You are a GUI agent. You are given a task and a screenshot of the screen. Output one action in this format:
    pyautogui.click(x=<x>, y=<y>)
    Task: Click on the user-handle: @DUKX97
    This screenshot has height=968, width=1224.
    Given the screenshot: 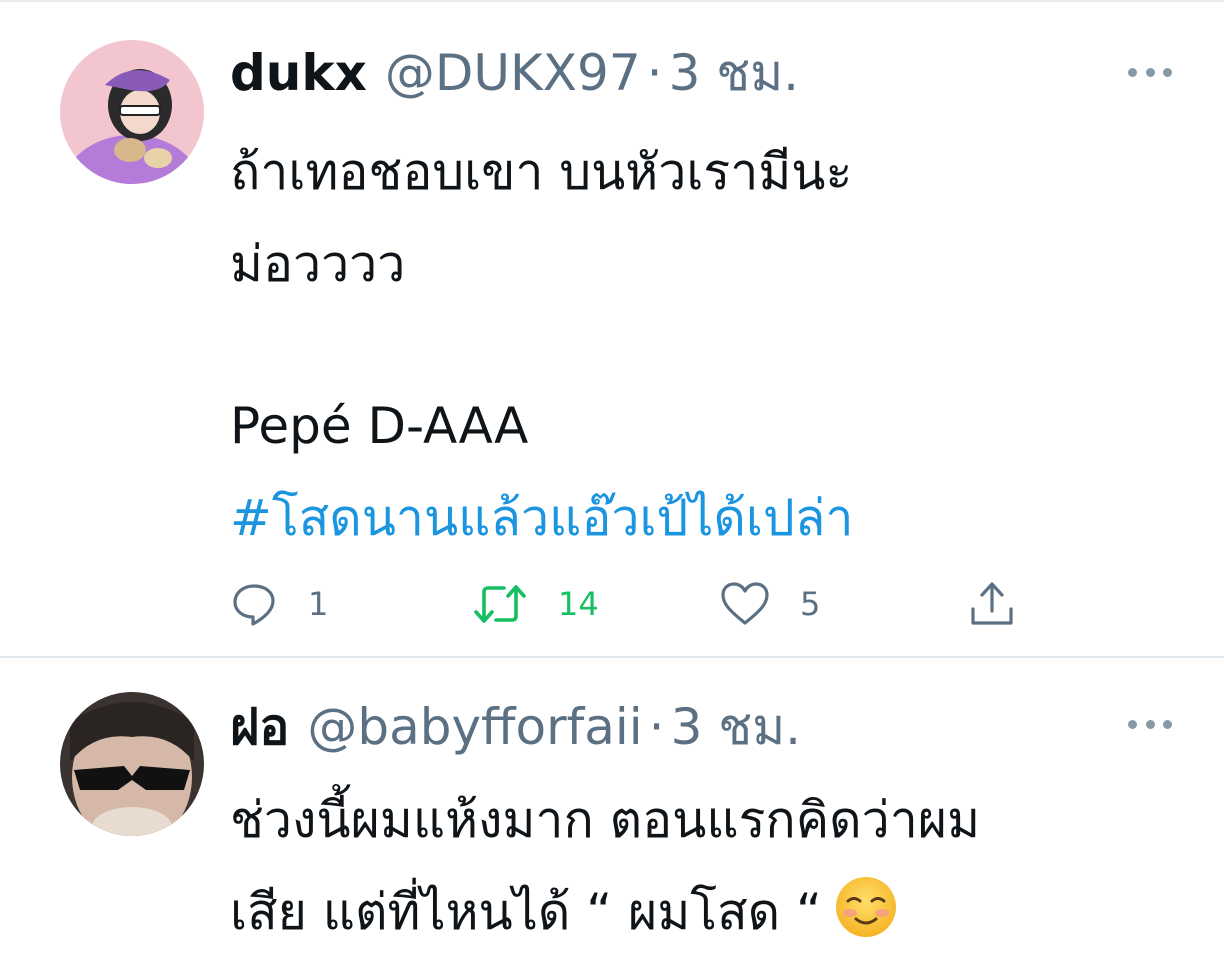 What is the action you would take?
    pyautogui.click(x=513, y=73)
    